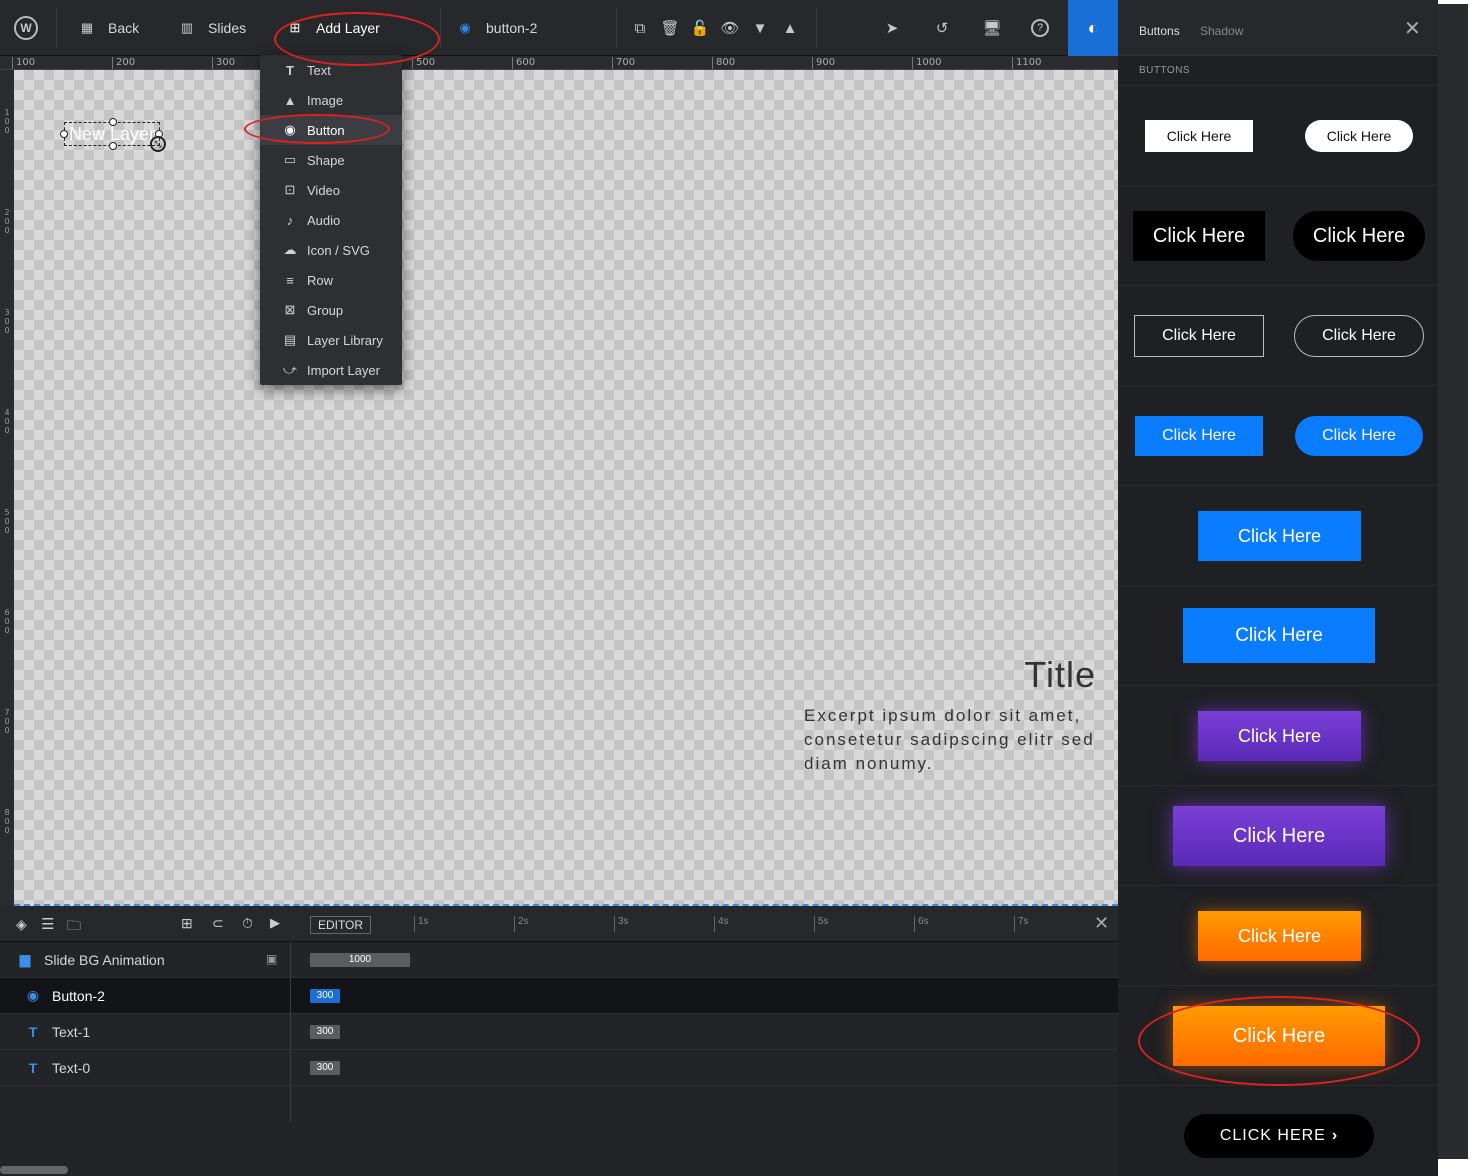 The image size is (1481, 1176). Describe the element at coordinates (343, 370) in the screenshot. I see `menu-item-label: Import Layer` at that location.